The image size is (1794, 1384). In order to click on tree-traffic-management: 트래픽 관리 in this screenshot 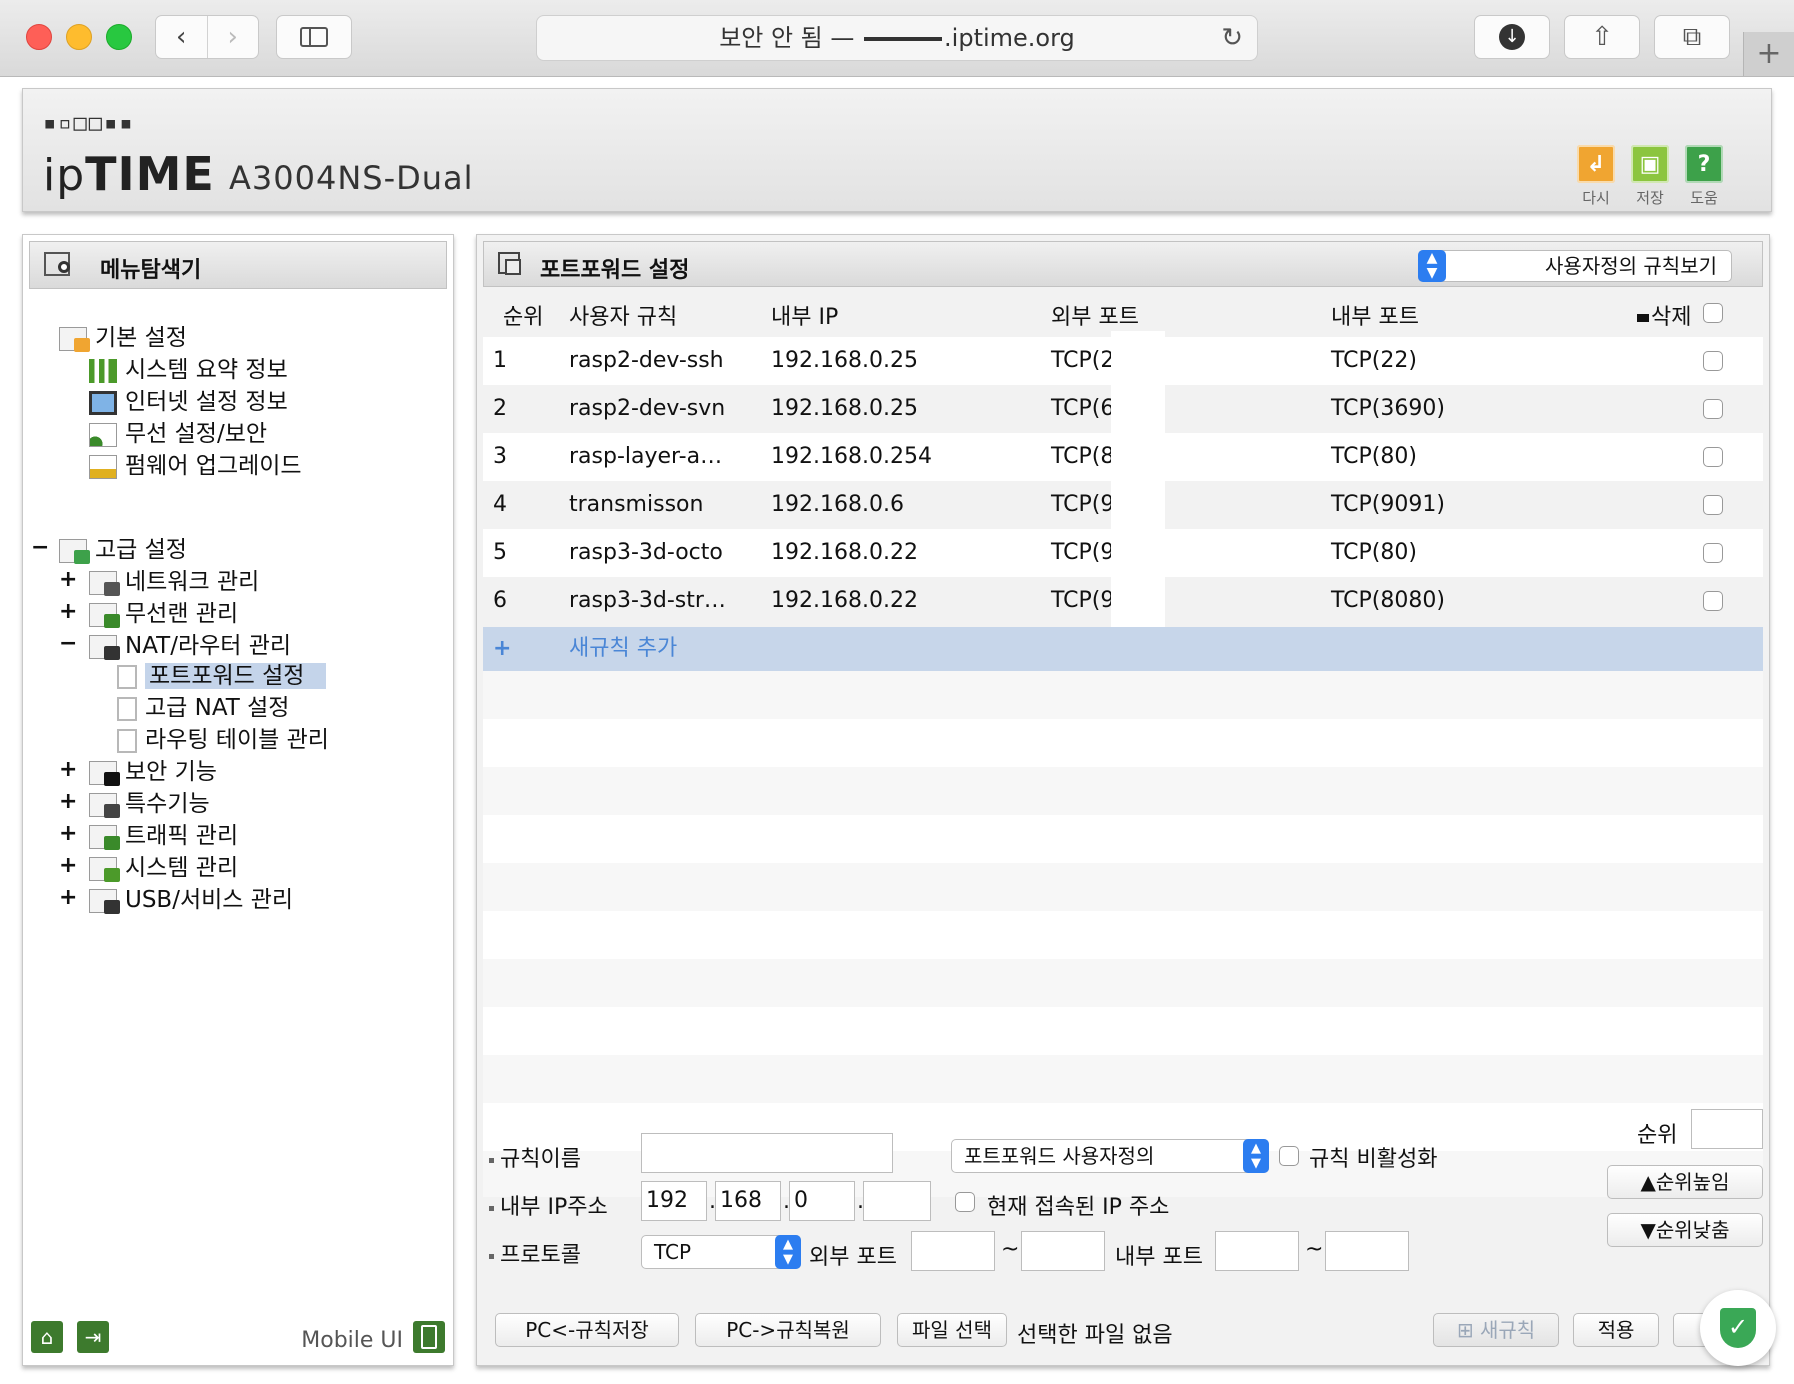, I will do `click(163, 836)`.